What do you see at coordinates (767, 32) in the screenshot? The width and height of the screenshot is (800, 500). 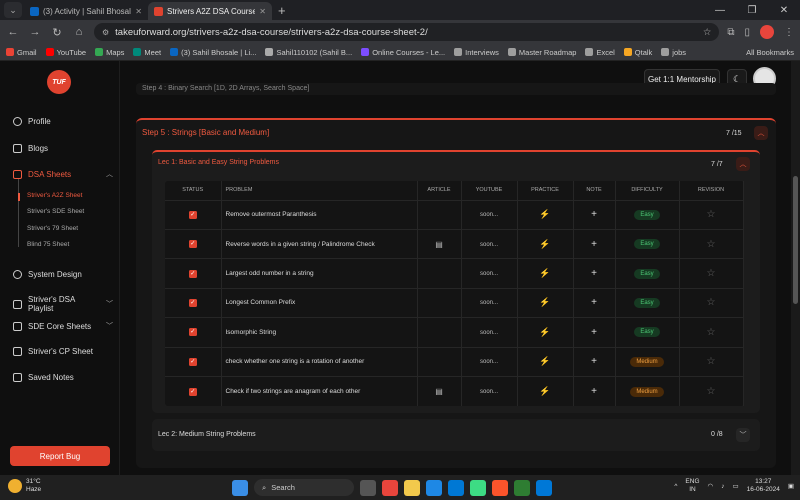 I see `profile-icon` at bounding box center [767, 32].